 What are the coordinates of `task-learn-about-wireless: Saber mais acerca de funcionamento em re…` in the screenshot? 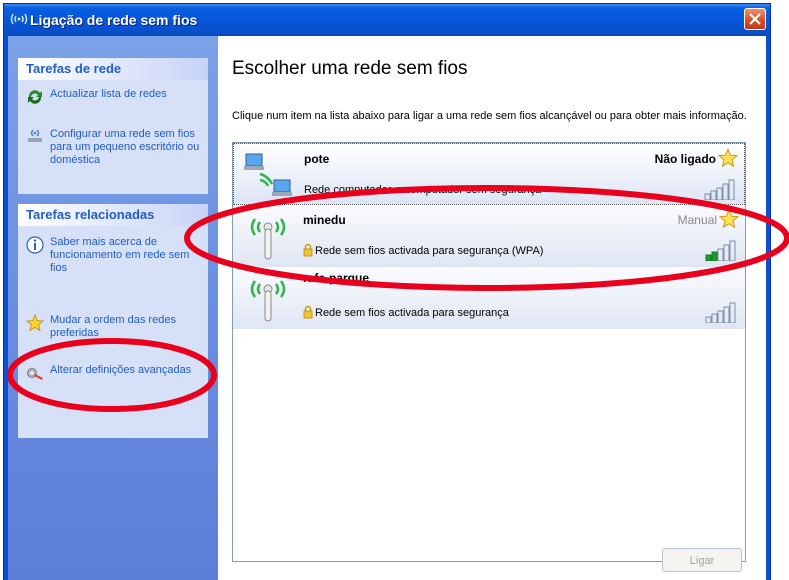 It's located at (116, 256).